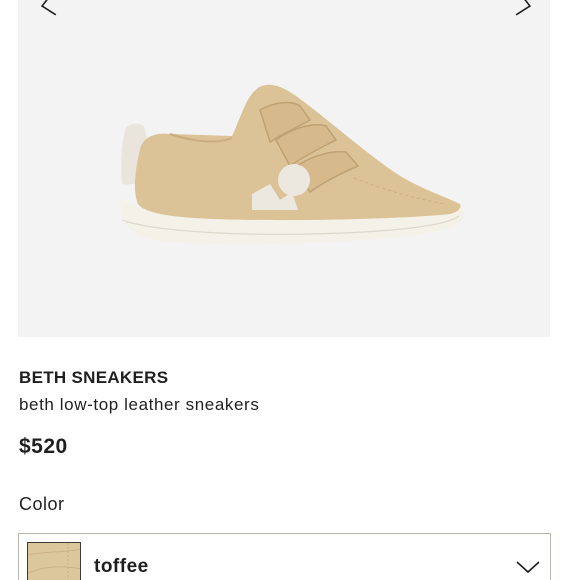 The height and width of the screenshot is (580, 580). I want to click on product-price: $520, so click(43, 446).